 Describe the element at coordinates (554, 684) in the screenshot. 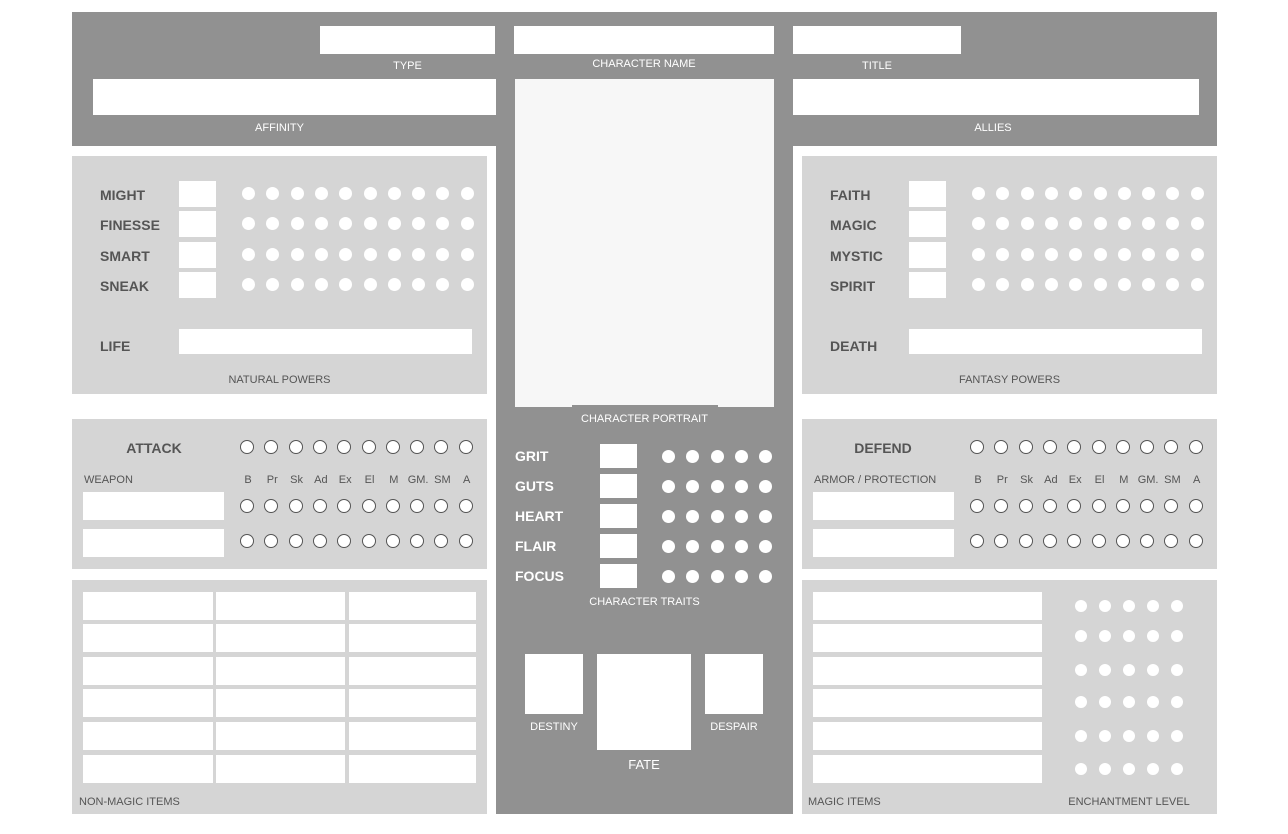

I see `destiny-box` at that location.